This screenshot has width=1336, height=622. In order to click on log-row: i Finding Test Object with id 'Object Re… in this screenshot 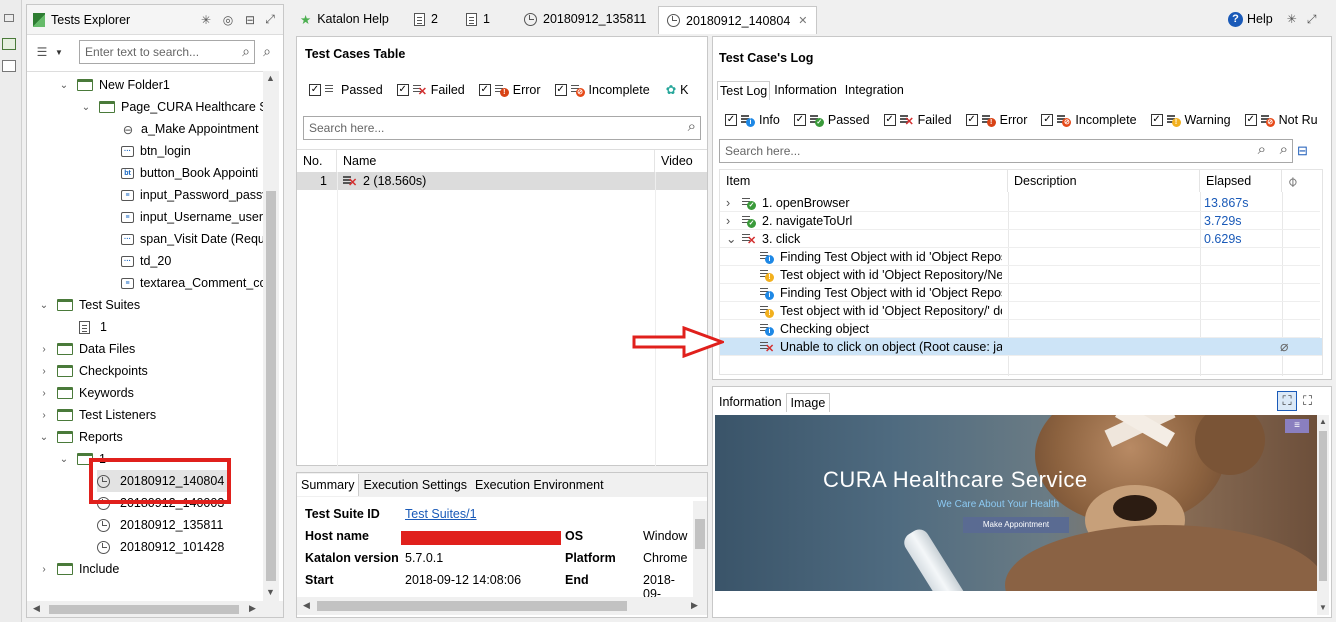, I will do `click(1020, 293)`.